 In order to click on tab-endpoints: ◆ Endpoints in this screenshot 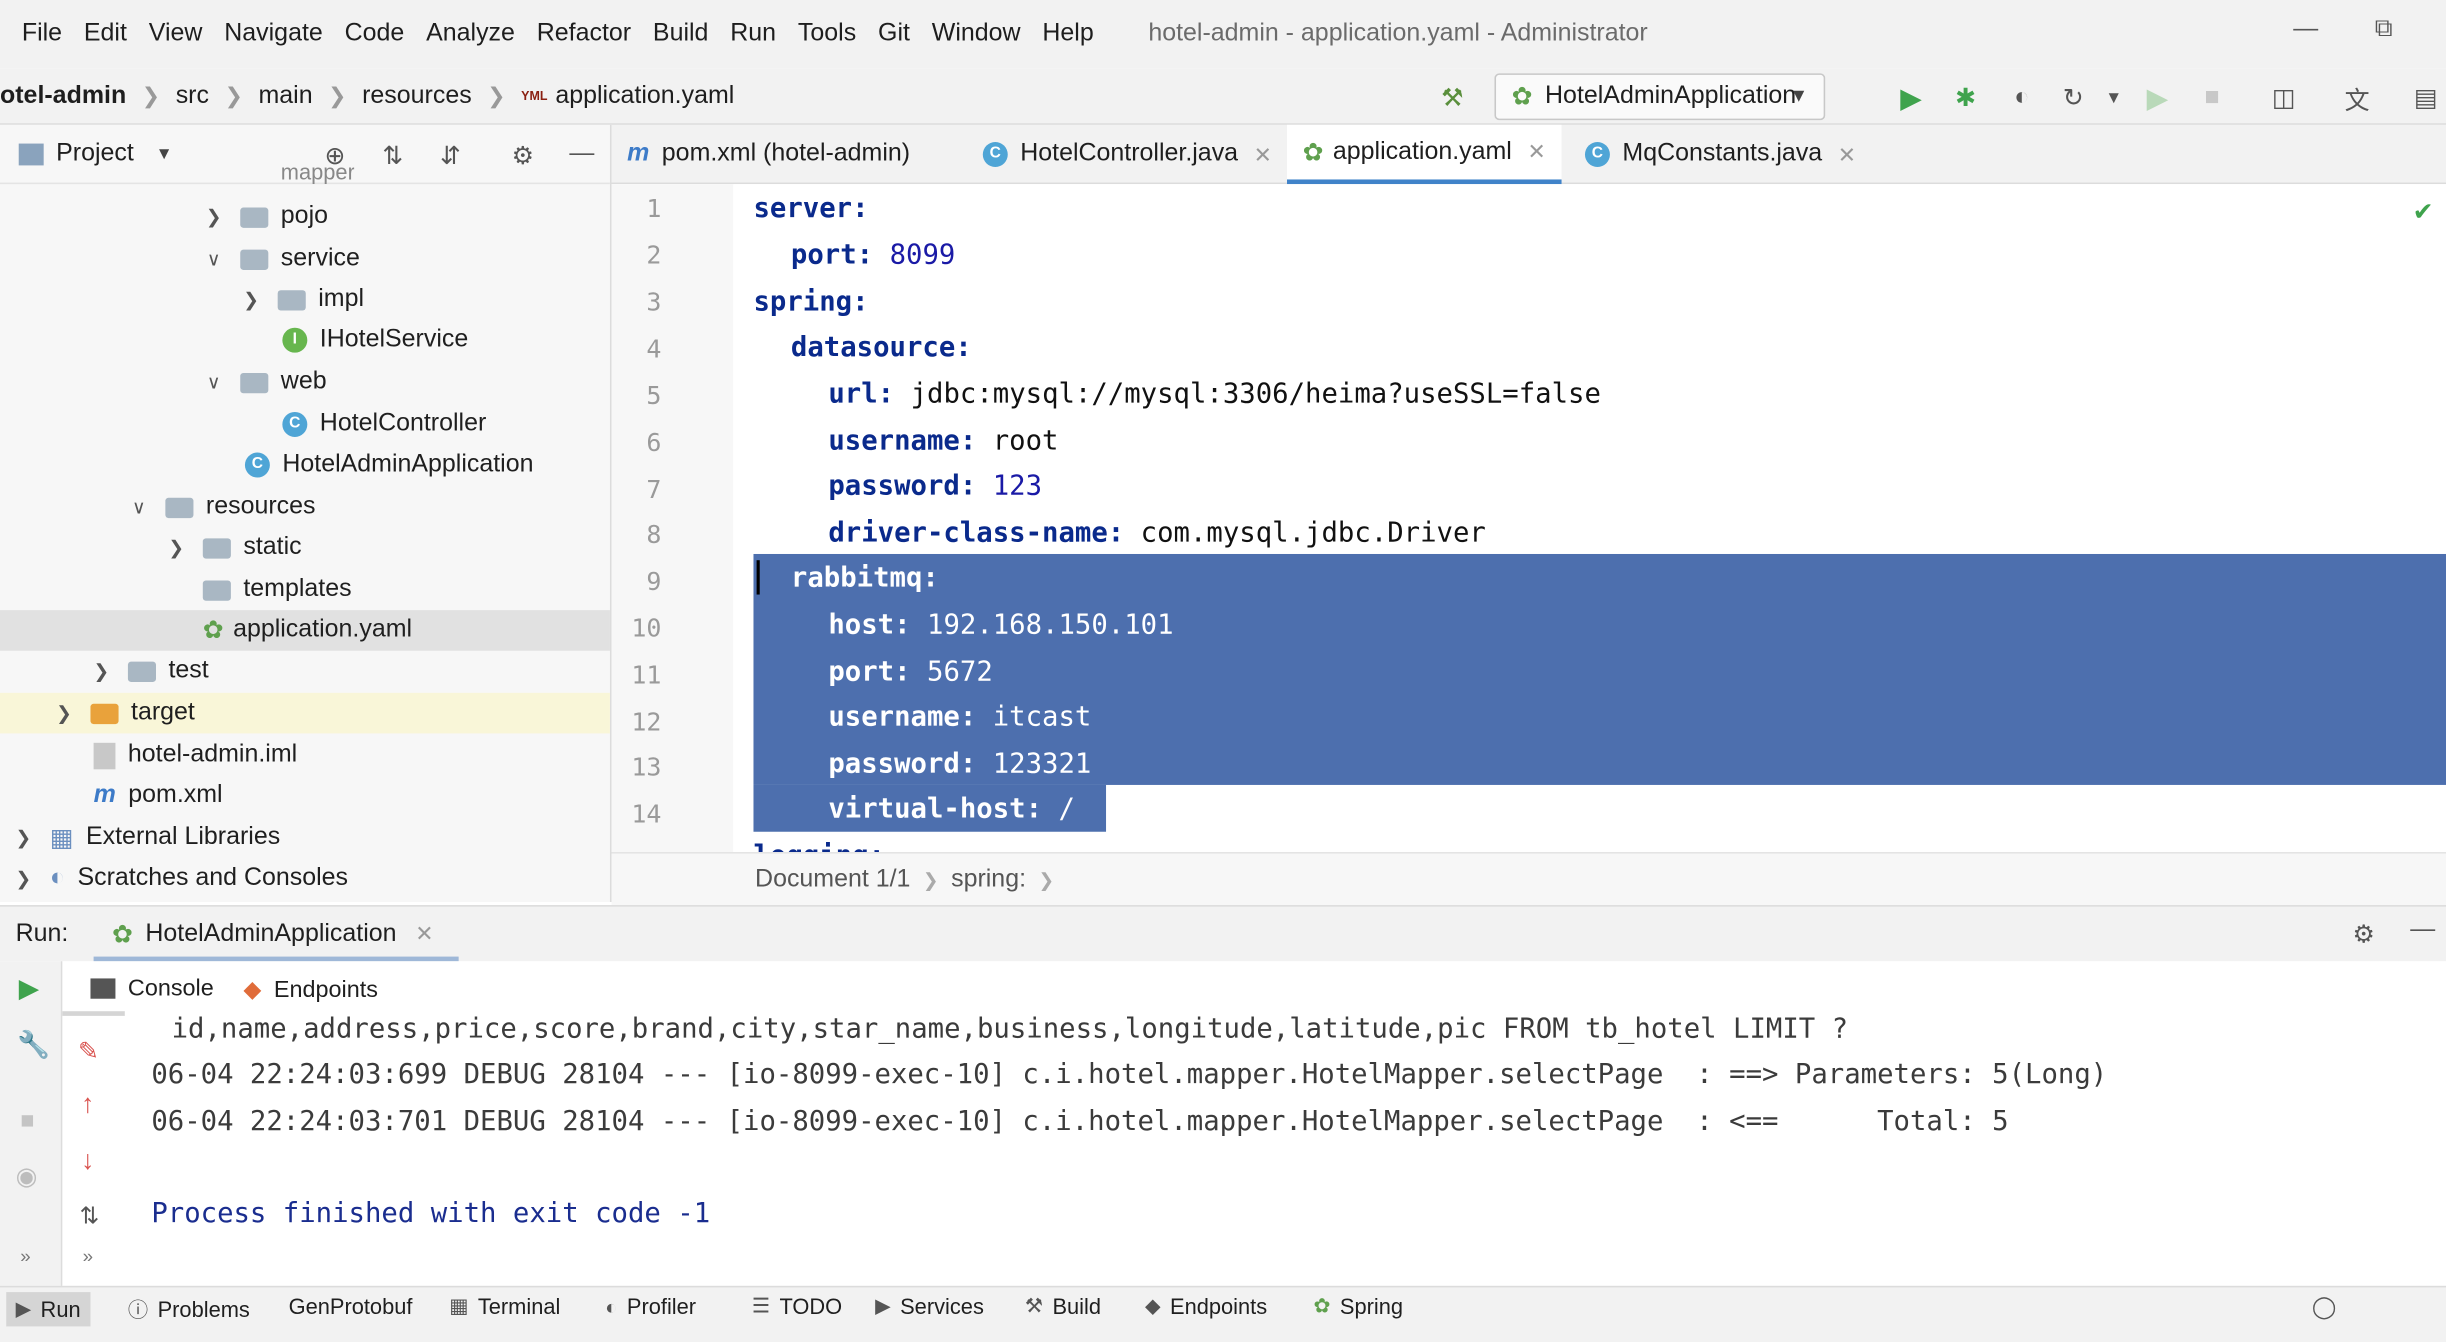, I will do `click(310, 989)`.